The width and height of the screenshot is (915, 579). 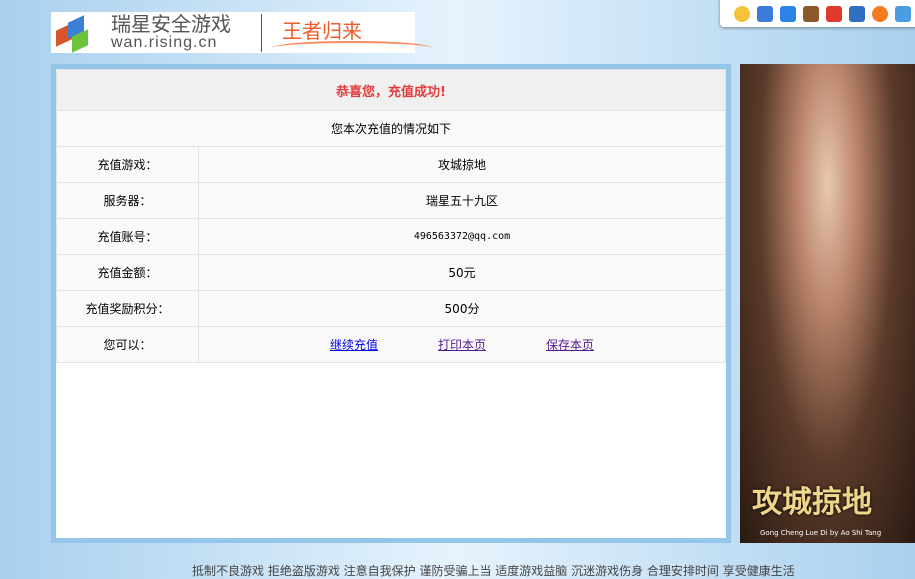 I want to click on box-icon, so click(x=811, y=13).